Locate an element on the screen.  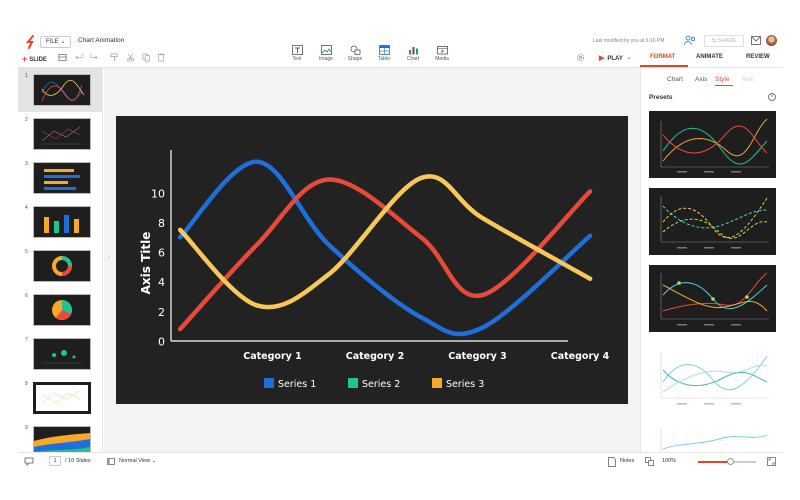
slide-thumbnail-8: 8 is located at coordinates (60, 398).